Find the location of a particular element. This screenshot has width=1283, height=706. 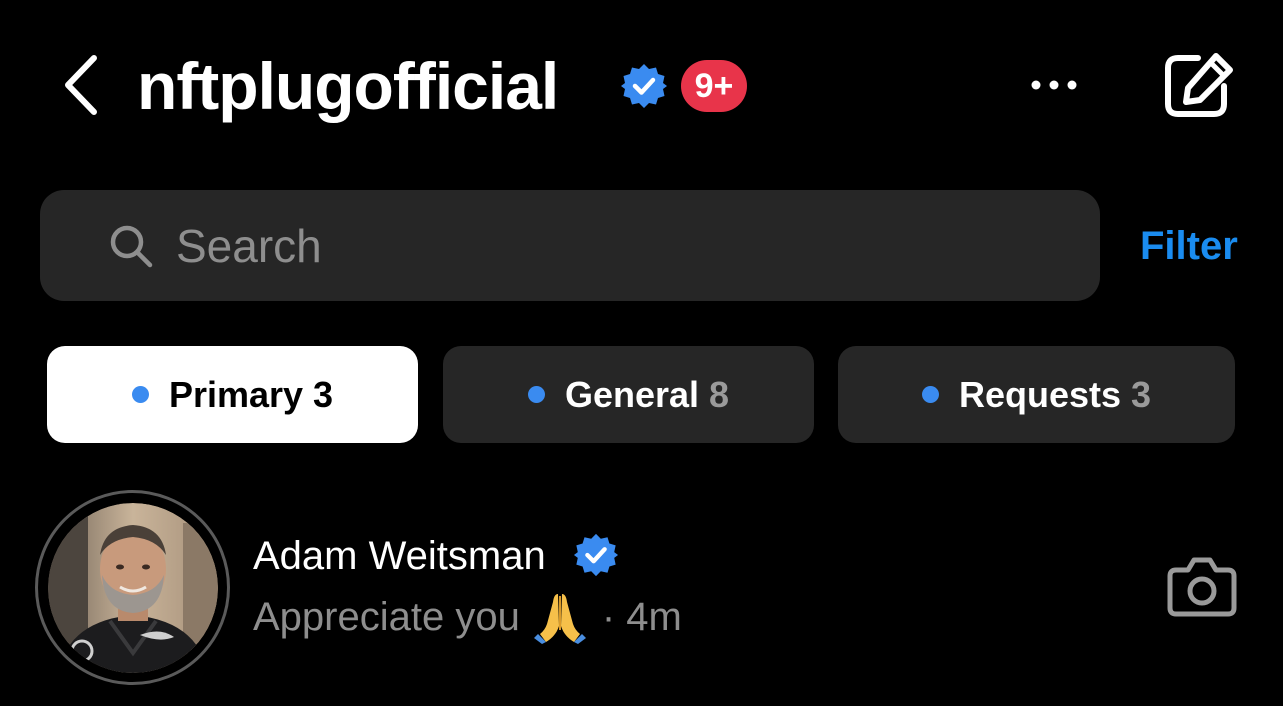

camera-icon is located at coordinates (1202, 586).